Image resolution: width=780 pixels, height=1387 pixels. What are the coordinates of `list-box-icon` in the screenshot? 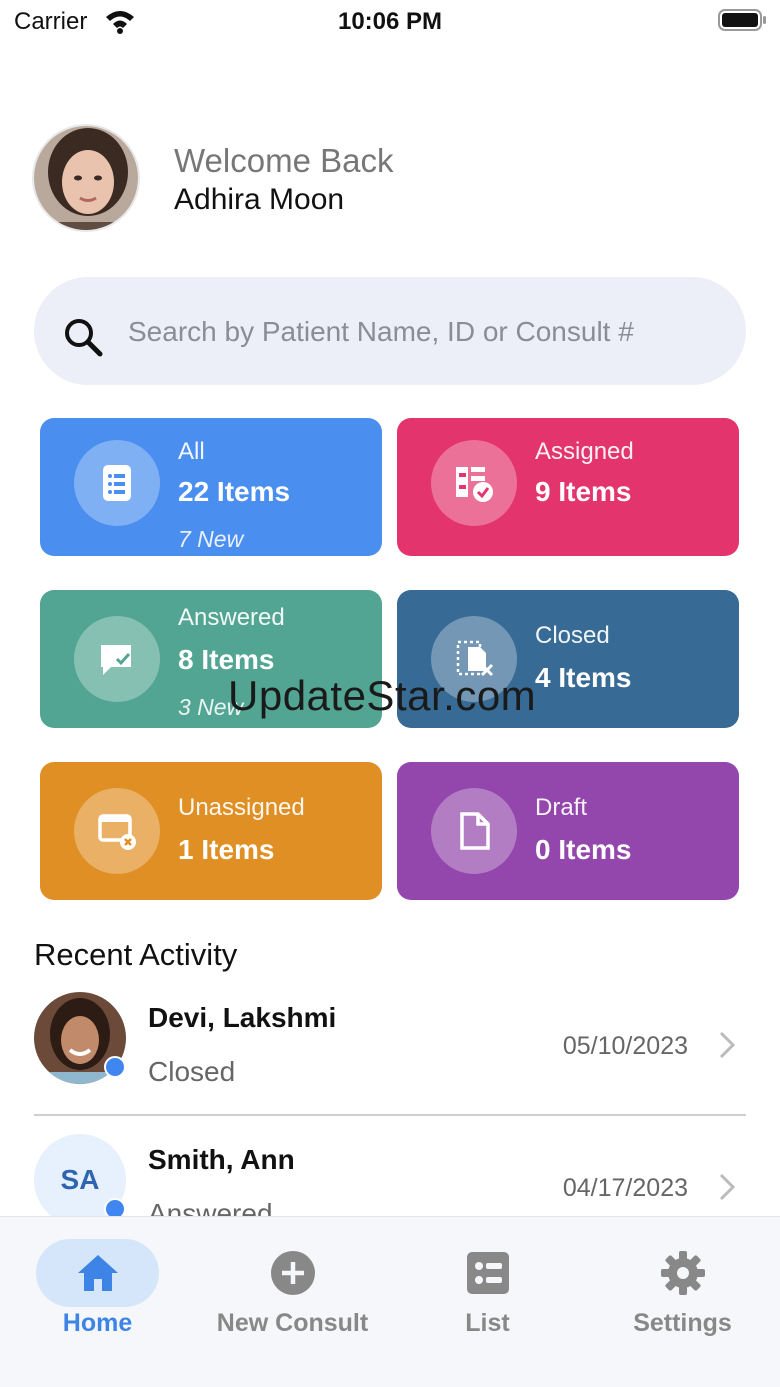 It's located at (488, 1273).